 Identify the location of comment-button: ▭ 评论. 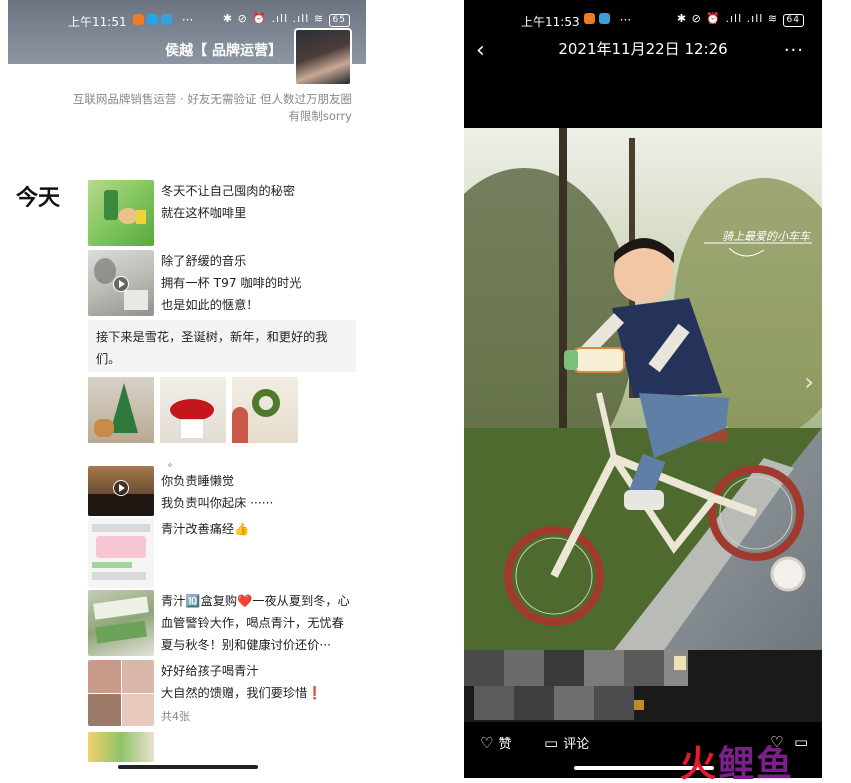
(567, 743).